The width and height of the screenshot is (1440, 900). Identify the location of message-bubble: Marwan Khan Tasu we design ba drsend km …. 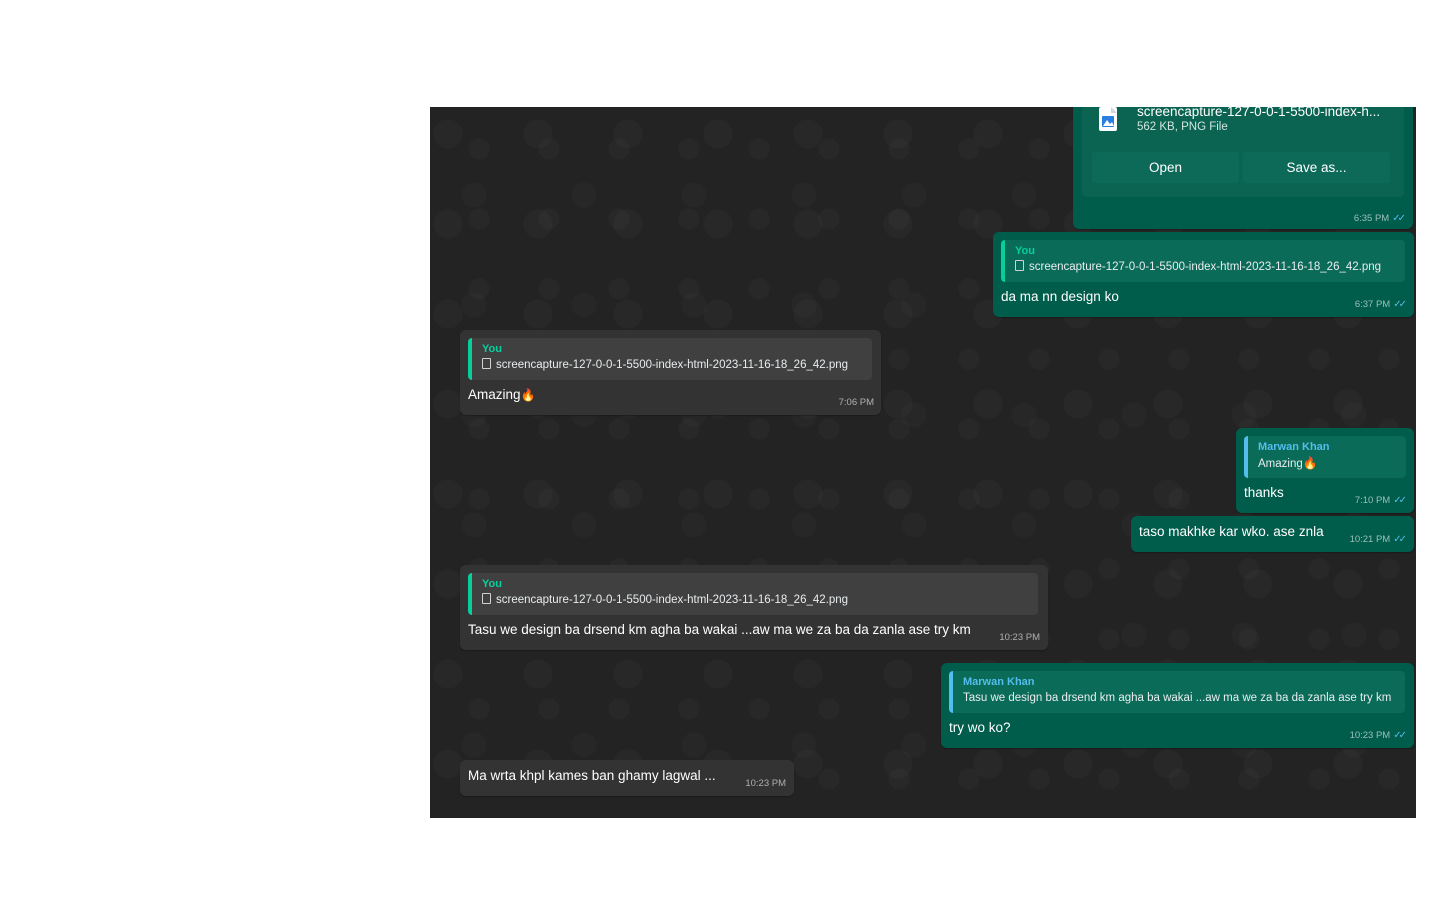
(1177, 705).